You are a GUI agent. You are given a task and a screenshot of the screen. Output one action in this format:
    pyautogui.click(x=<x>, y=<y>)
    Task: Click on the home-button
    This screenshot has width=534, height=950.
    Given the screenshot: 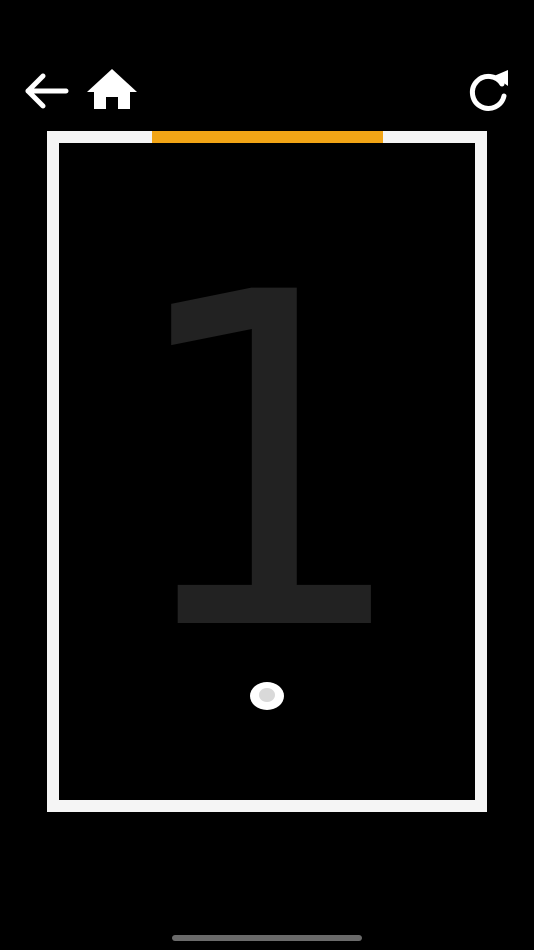 What is the action you would take?
    pyautogui.click(x=112, y=89)
    